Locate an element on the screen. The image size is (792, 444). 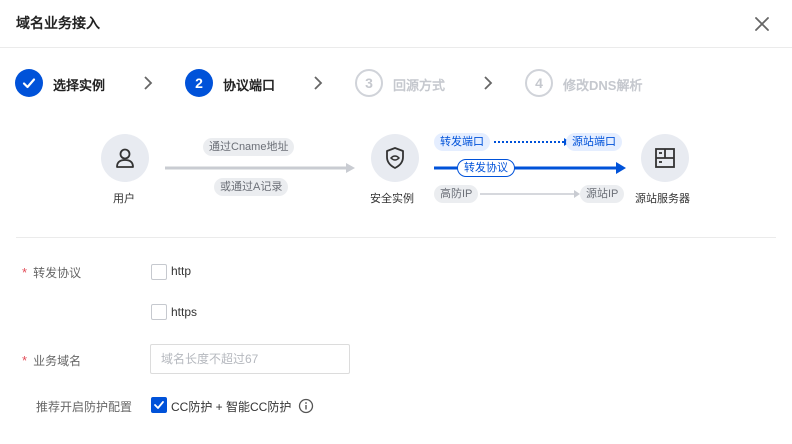
step-2-label: 协议端口 is located at coordinates (249, 85).